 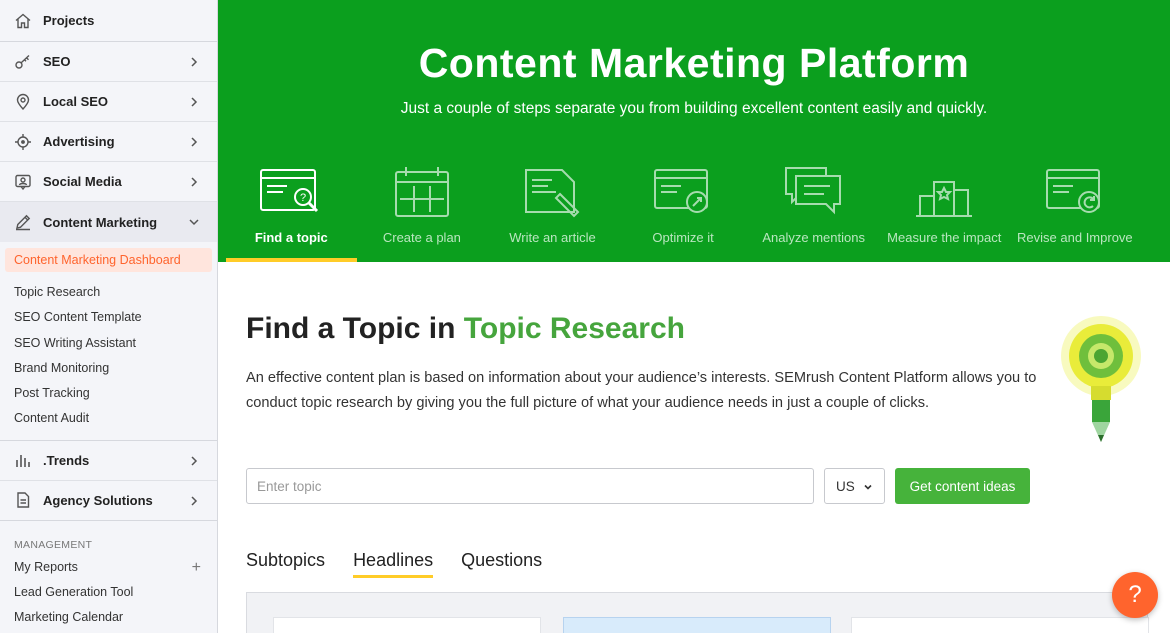 I want to click on pencil-icon, so click(x=23, y=222).